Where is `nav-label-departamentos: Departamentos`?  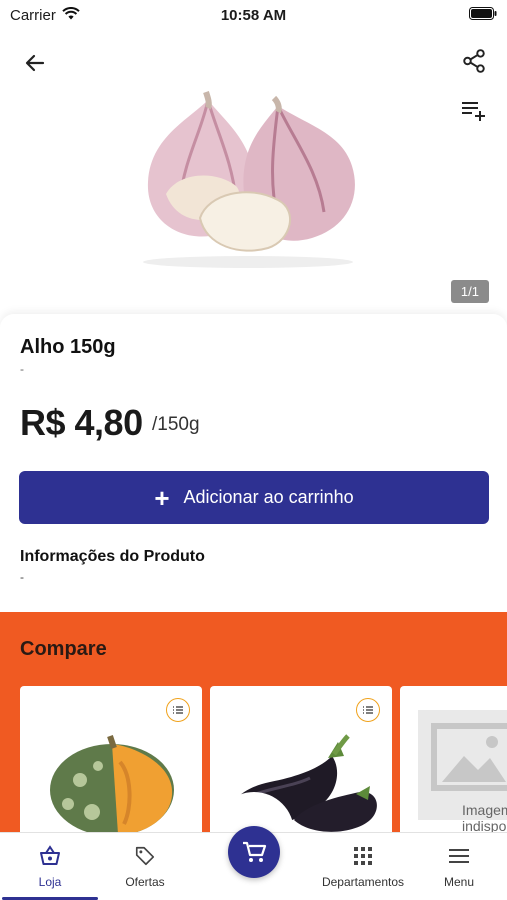
nav-label-departamentos: Departamentos is located at coordinates (363, 882).